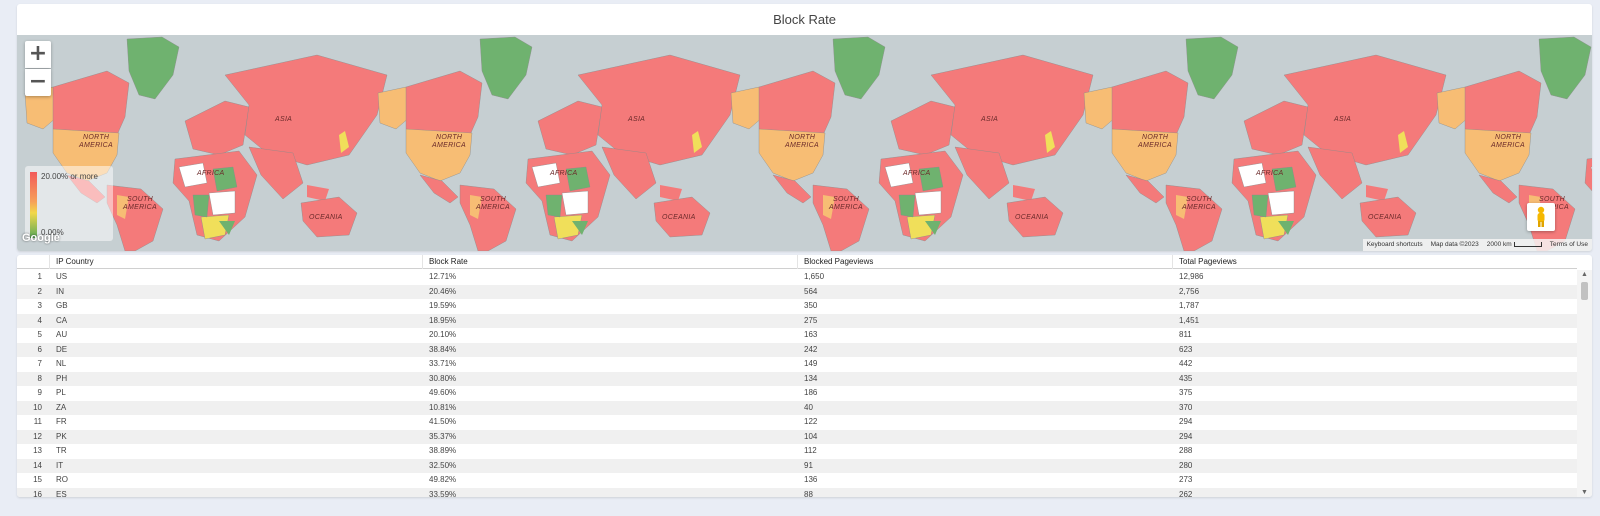 The width and height of the screenshot is (1600, 516). What do you see at coordinates (443, 334) in the screenshot?
I see `cell-block-rate: 20.10%` at bounding box center [443, 334].